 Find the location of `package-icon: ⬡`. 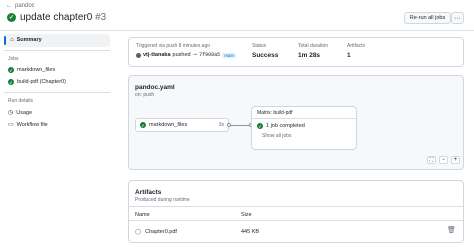

package-icon: ⬡ is located at coordinates (138, 232).